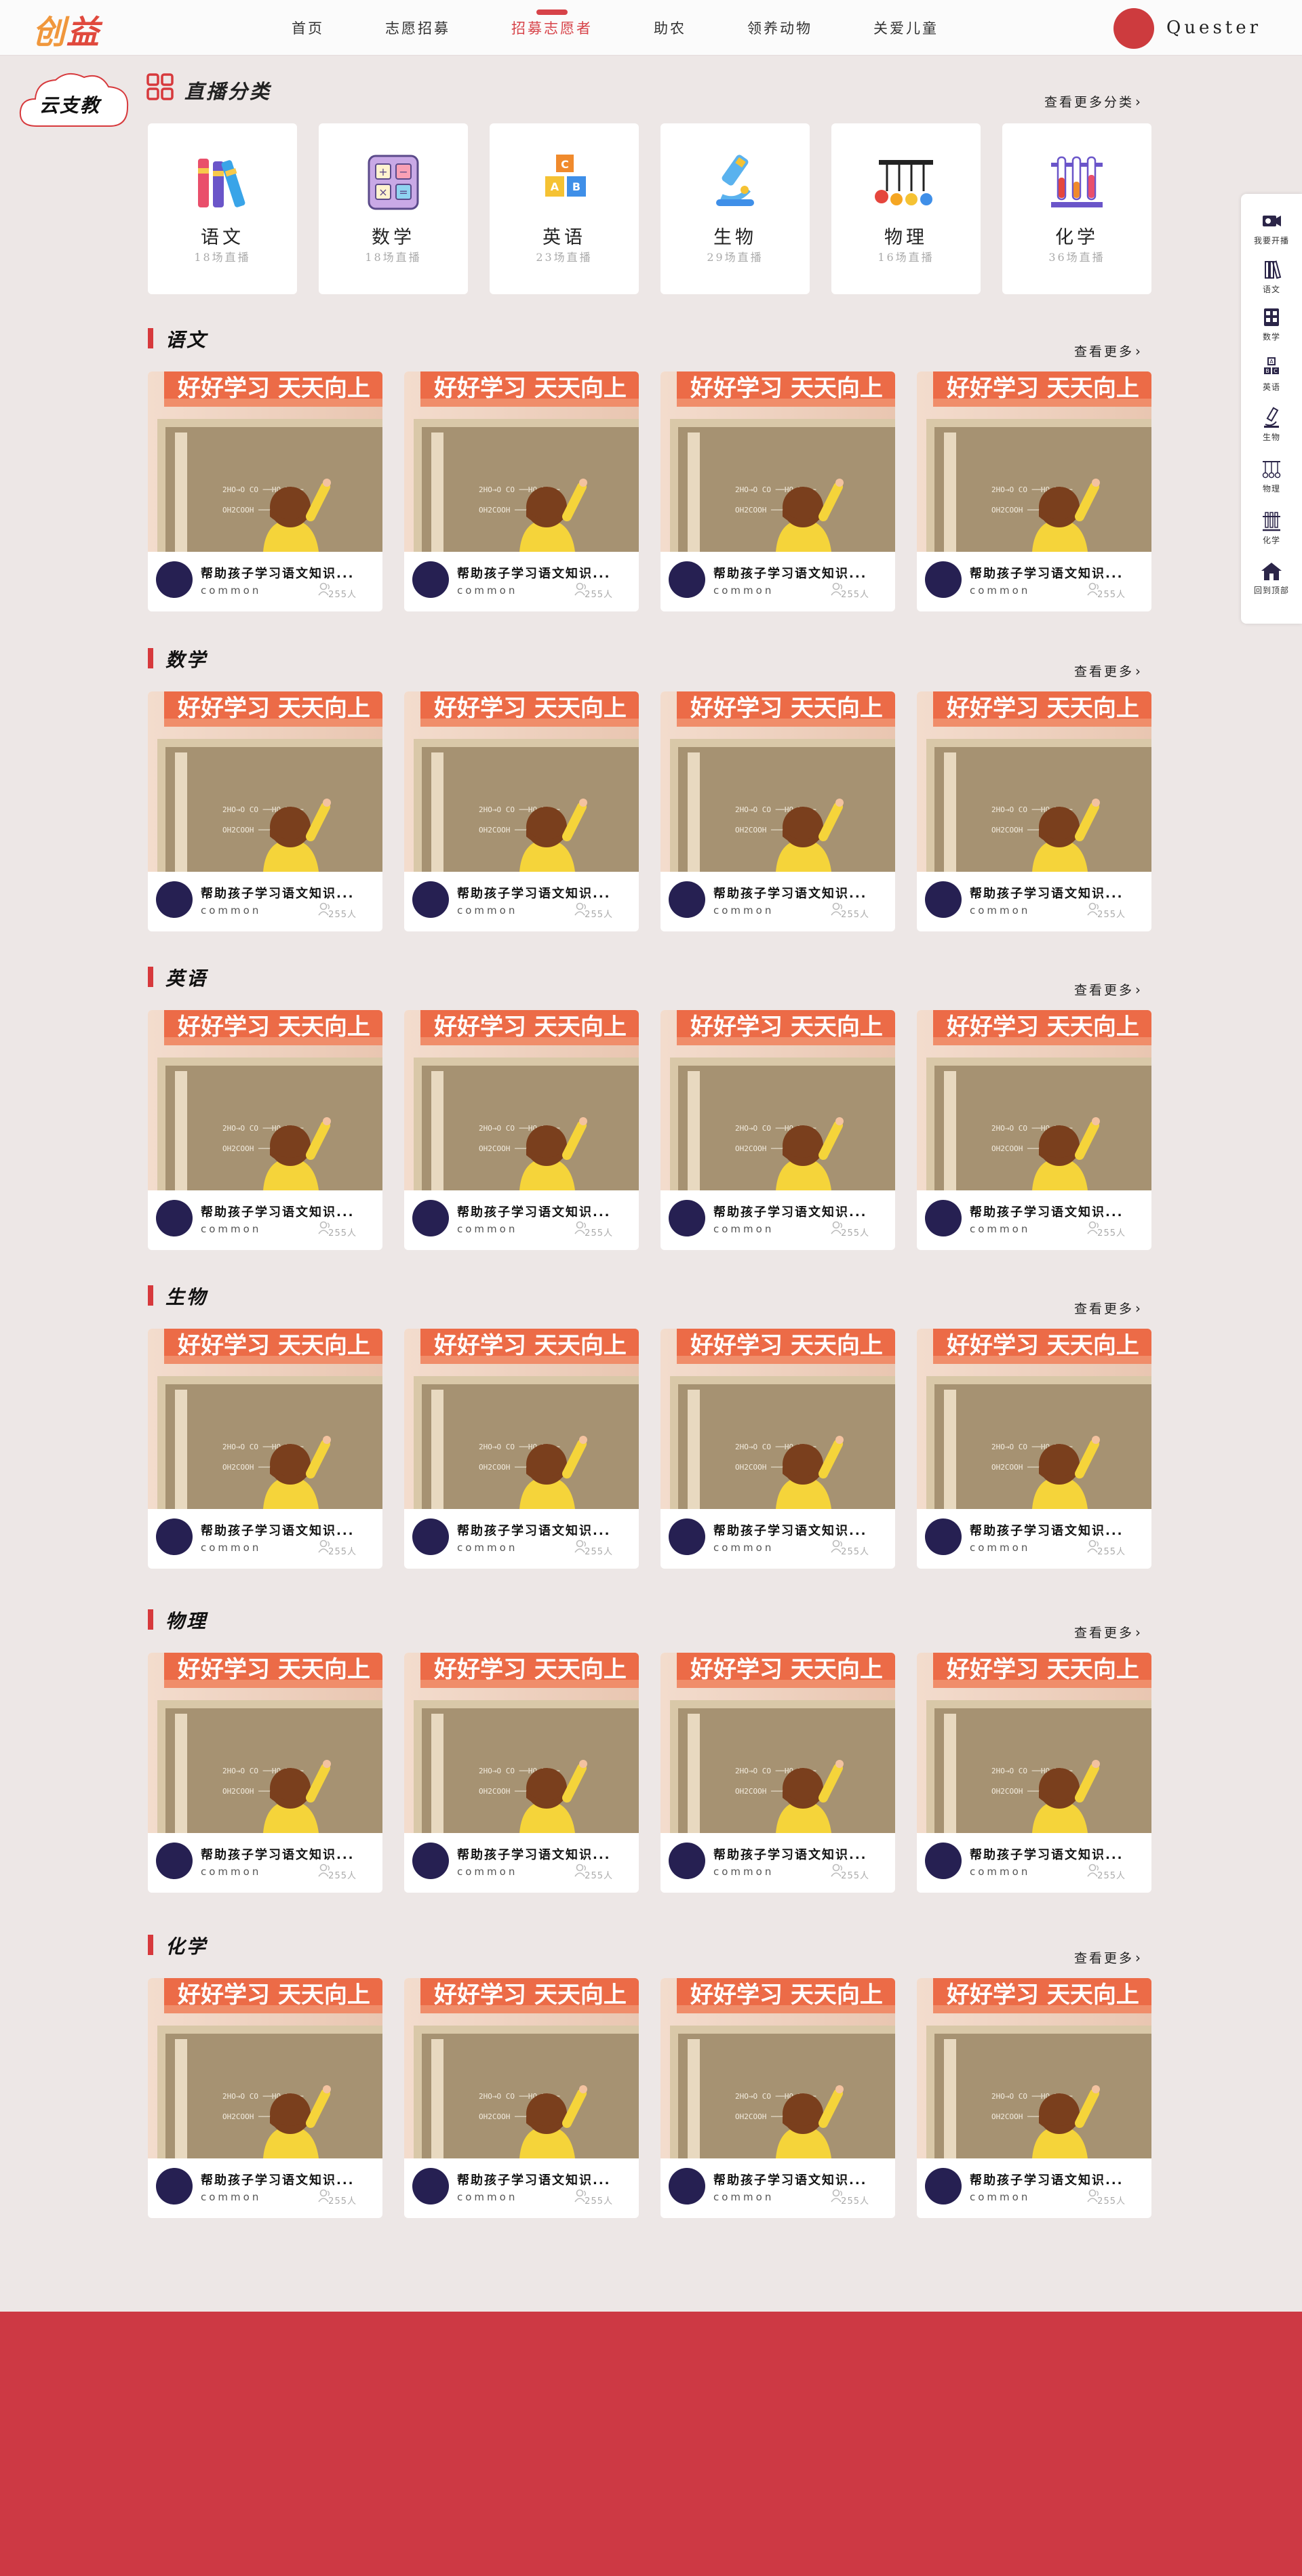 The image size is (1302, 2576). What do you see at coordinates (222, 208) in the screenshot?
I see `category-card-0: 语文 18场直播` at bounding box center [222, 208].